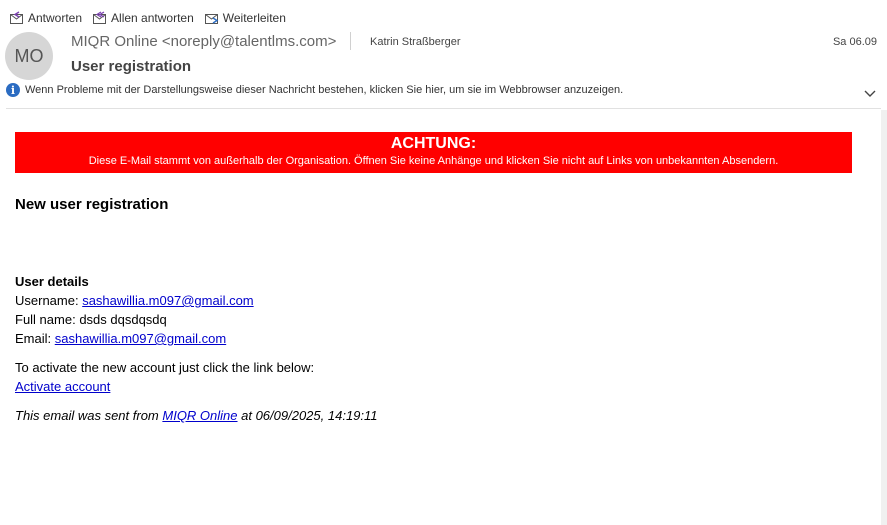 Image resolution: width=887 pixels, height=525 pixels. What do you see at coordinates (415, 42) in the screenshot?
I see `recipient-name: Katrin Straßberger` at bounding box center [415, 42].